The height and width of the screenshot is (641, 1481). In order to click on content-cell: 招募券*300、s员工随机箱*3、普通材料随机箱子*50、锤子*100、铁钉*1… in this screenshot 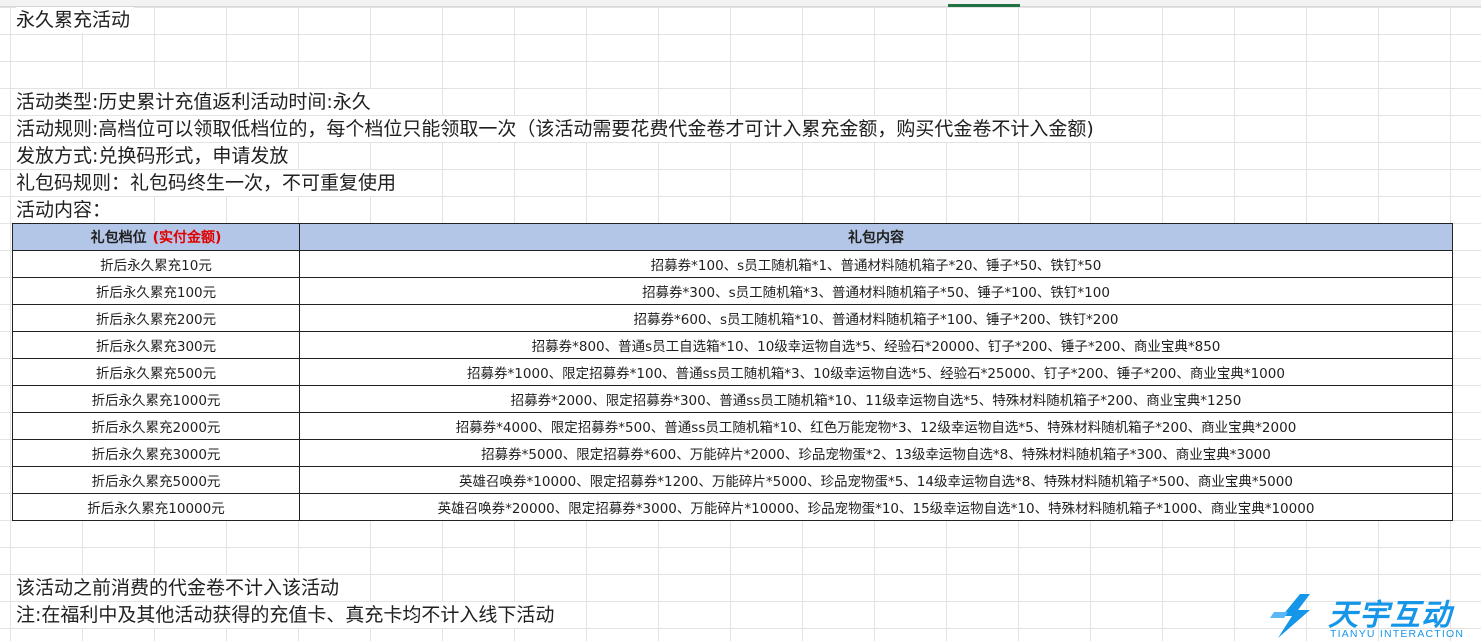, I will do `click(876, 291)`.